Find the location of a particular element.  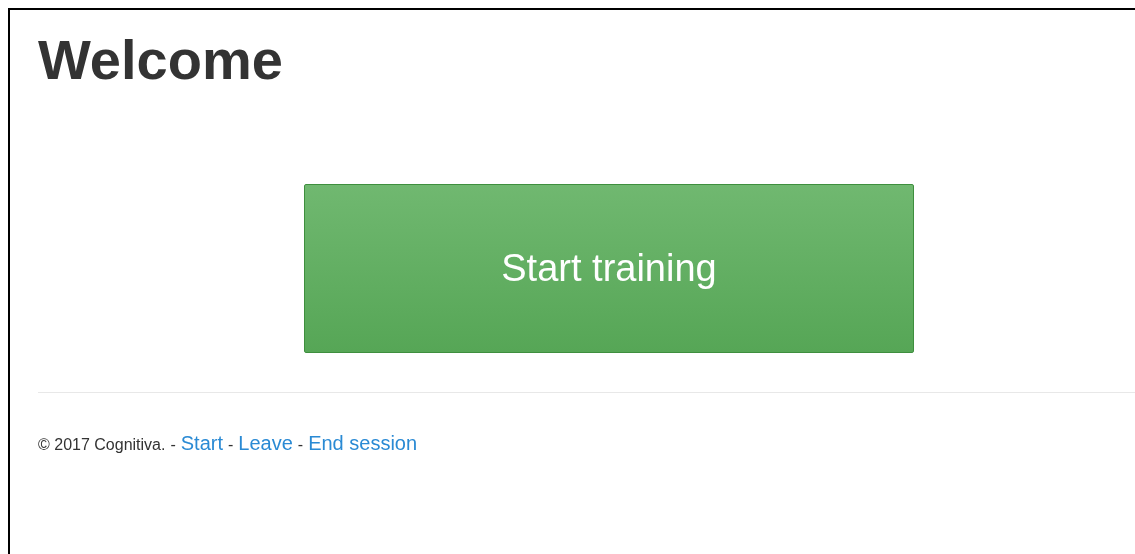

footer-link: Leave is located at coordinates (265, 443).